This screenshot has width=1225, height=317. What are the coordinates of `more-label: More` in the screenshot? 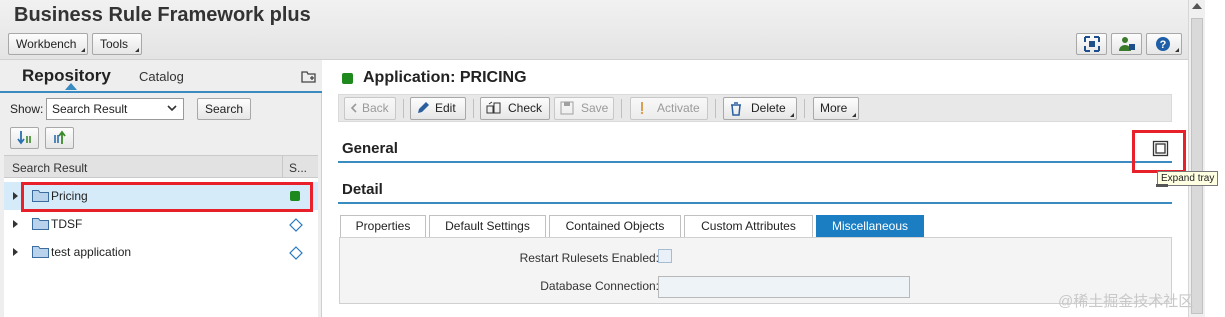 It's located at (834, 108).